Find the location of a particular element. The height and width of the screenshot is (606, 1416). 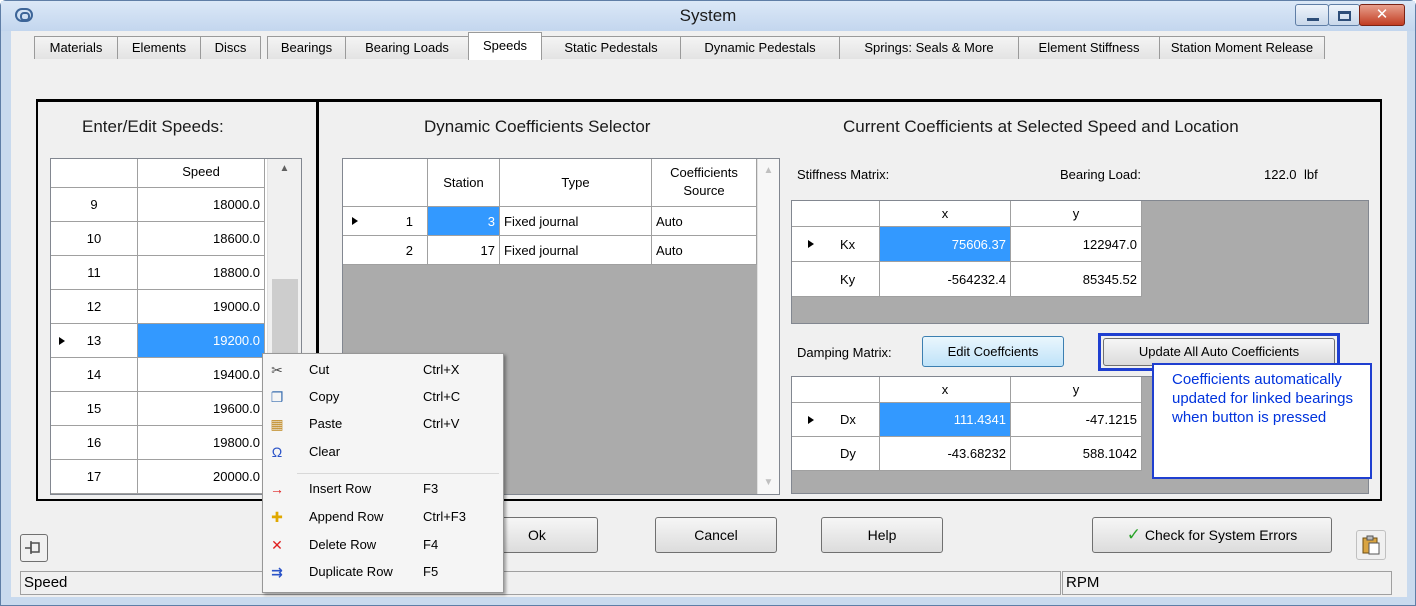

speed-column-header: Speed is located at coordinates (201, 173).